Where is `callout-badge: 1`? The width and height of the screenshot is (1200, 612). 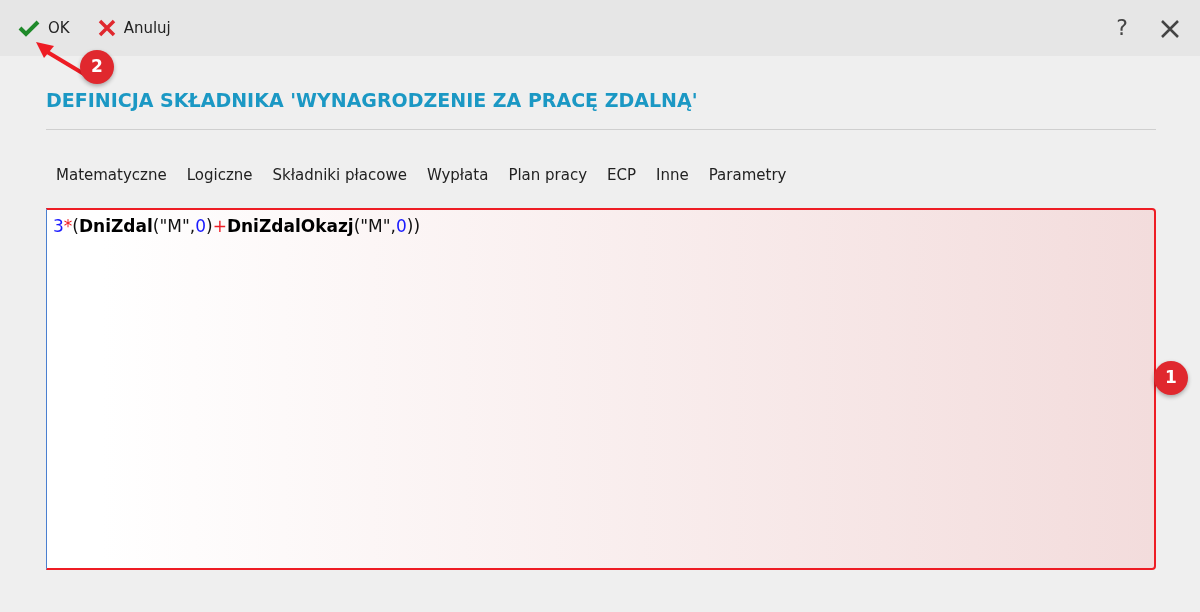 callout-badge: 1 is located at coordinates (1171, 378).